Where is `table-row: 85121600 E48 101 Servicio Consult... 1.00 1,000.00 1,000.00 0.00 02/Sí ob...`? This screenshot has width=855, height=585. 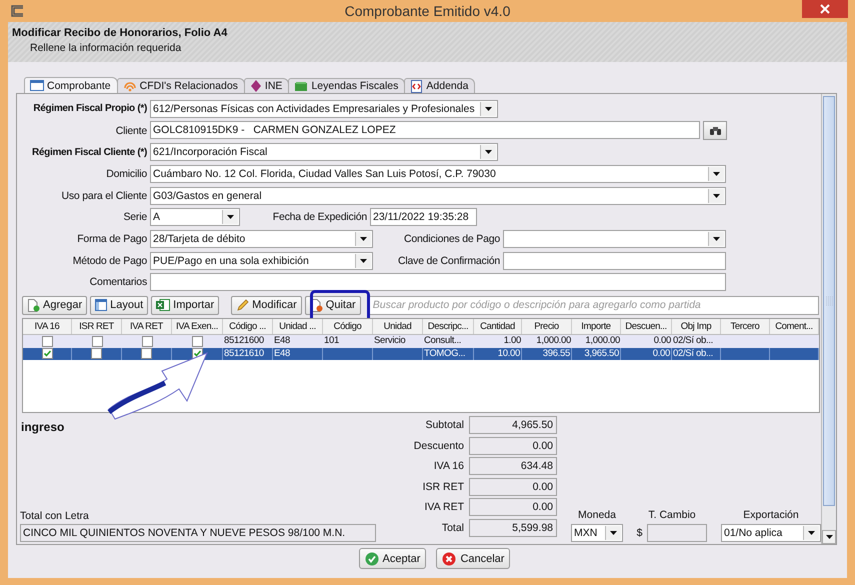 table-row: 85121600 E48 101 Servicio Consult... 1.00 1,000.00 1,000.00 0.00 02/Sí ob... is located at coordinates (421, 341).